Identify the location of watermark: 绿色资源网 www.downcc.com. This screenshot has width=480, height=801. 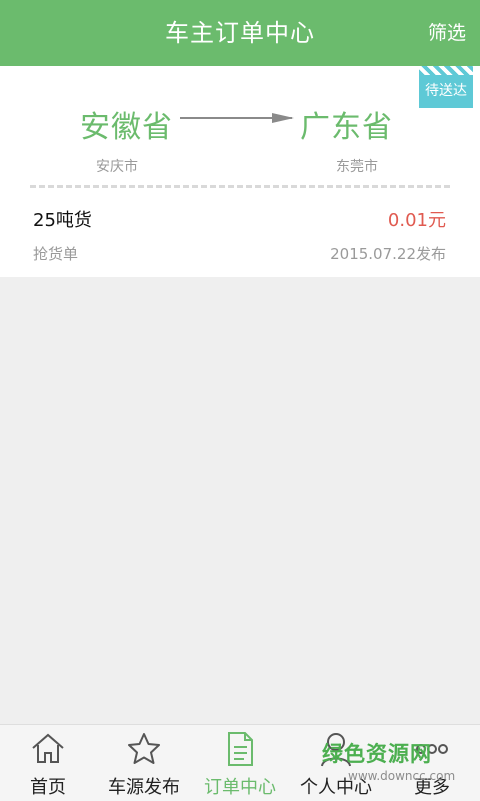
(397, 766).